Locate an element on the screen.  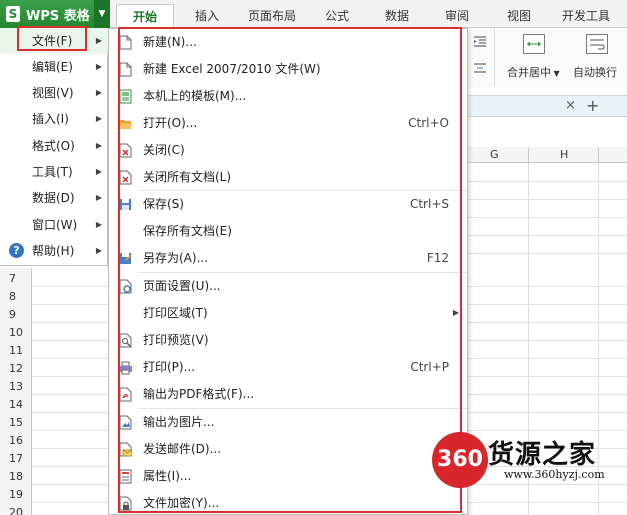
row-header: 9 is located at coordinates (16, 315).